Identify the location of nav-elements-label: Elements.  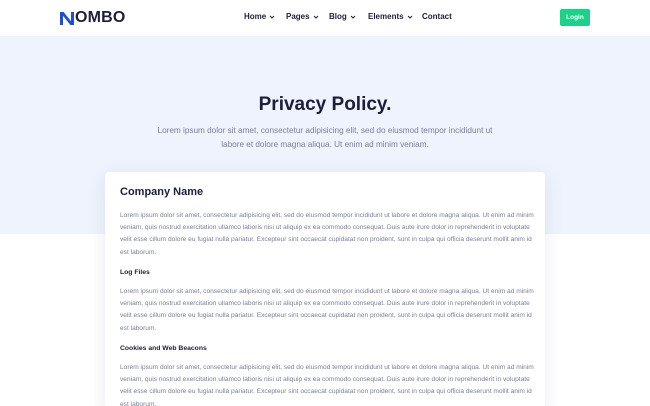
(386, 16).